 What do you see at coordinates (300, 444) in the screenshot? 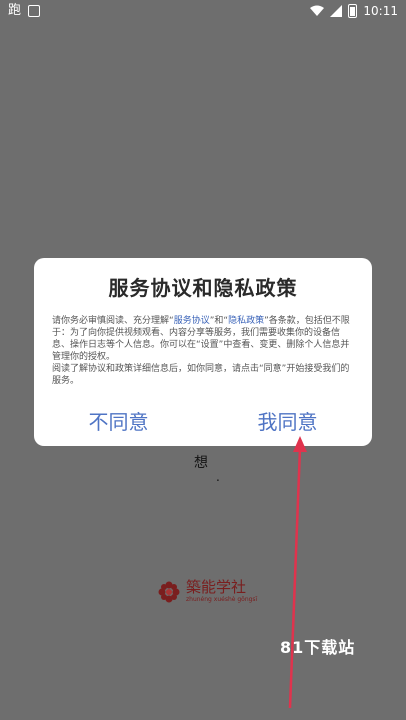
I see `arrow-head-icon` at bounding box center [300, 444].